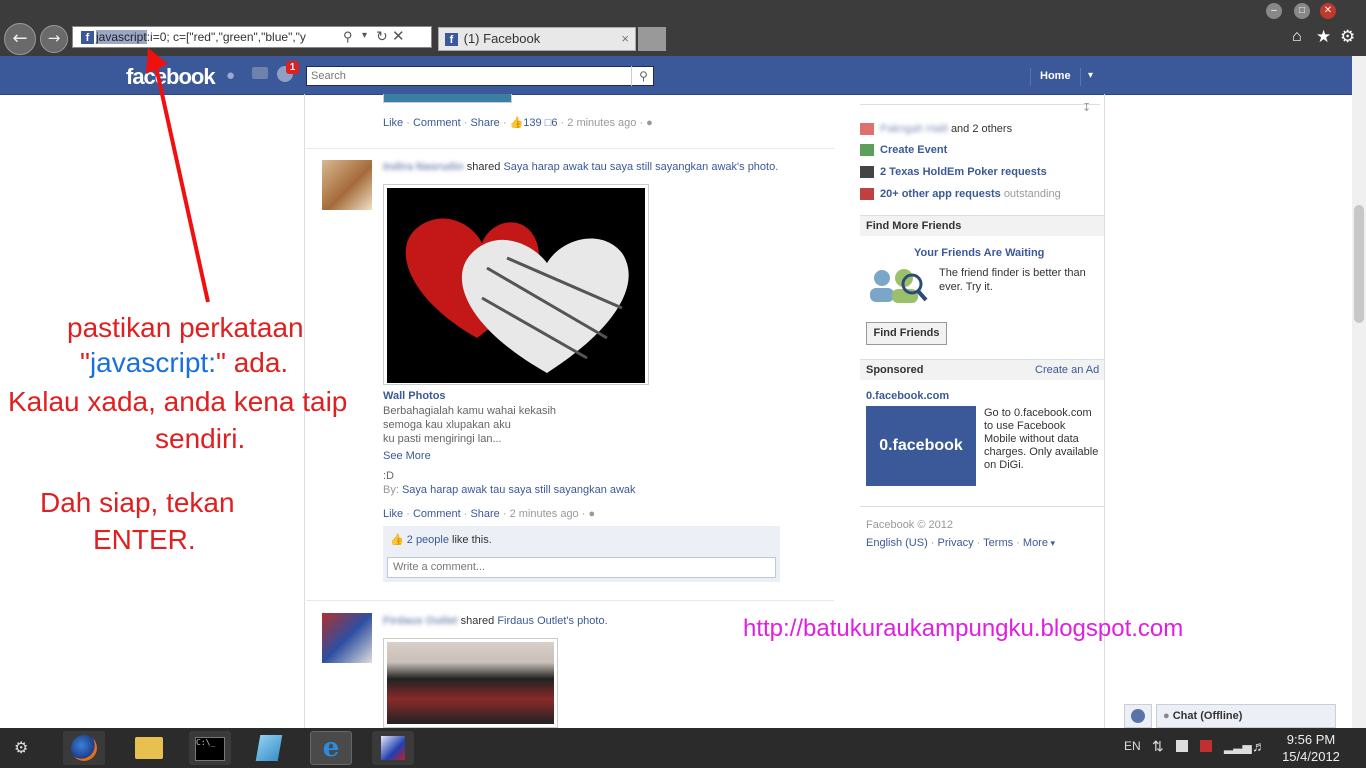  I want to click on search-icon: ⚲, so click(348, 37).